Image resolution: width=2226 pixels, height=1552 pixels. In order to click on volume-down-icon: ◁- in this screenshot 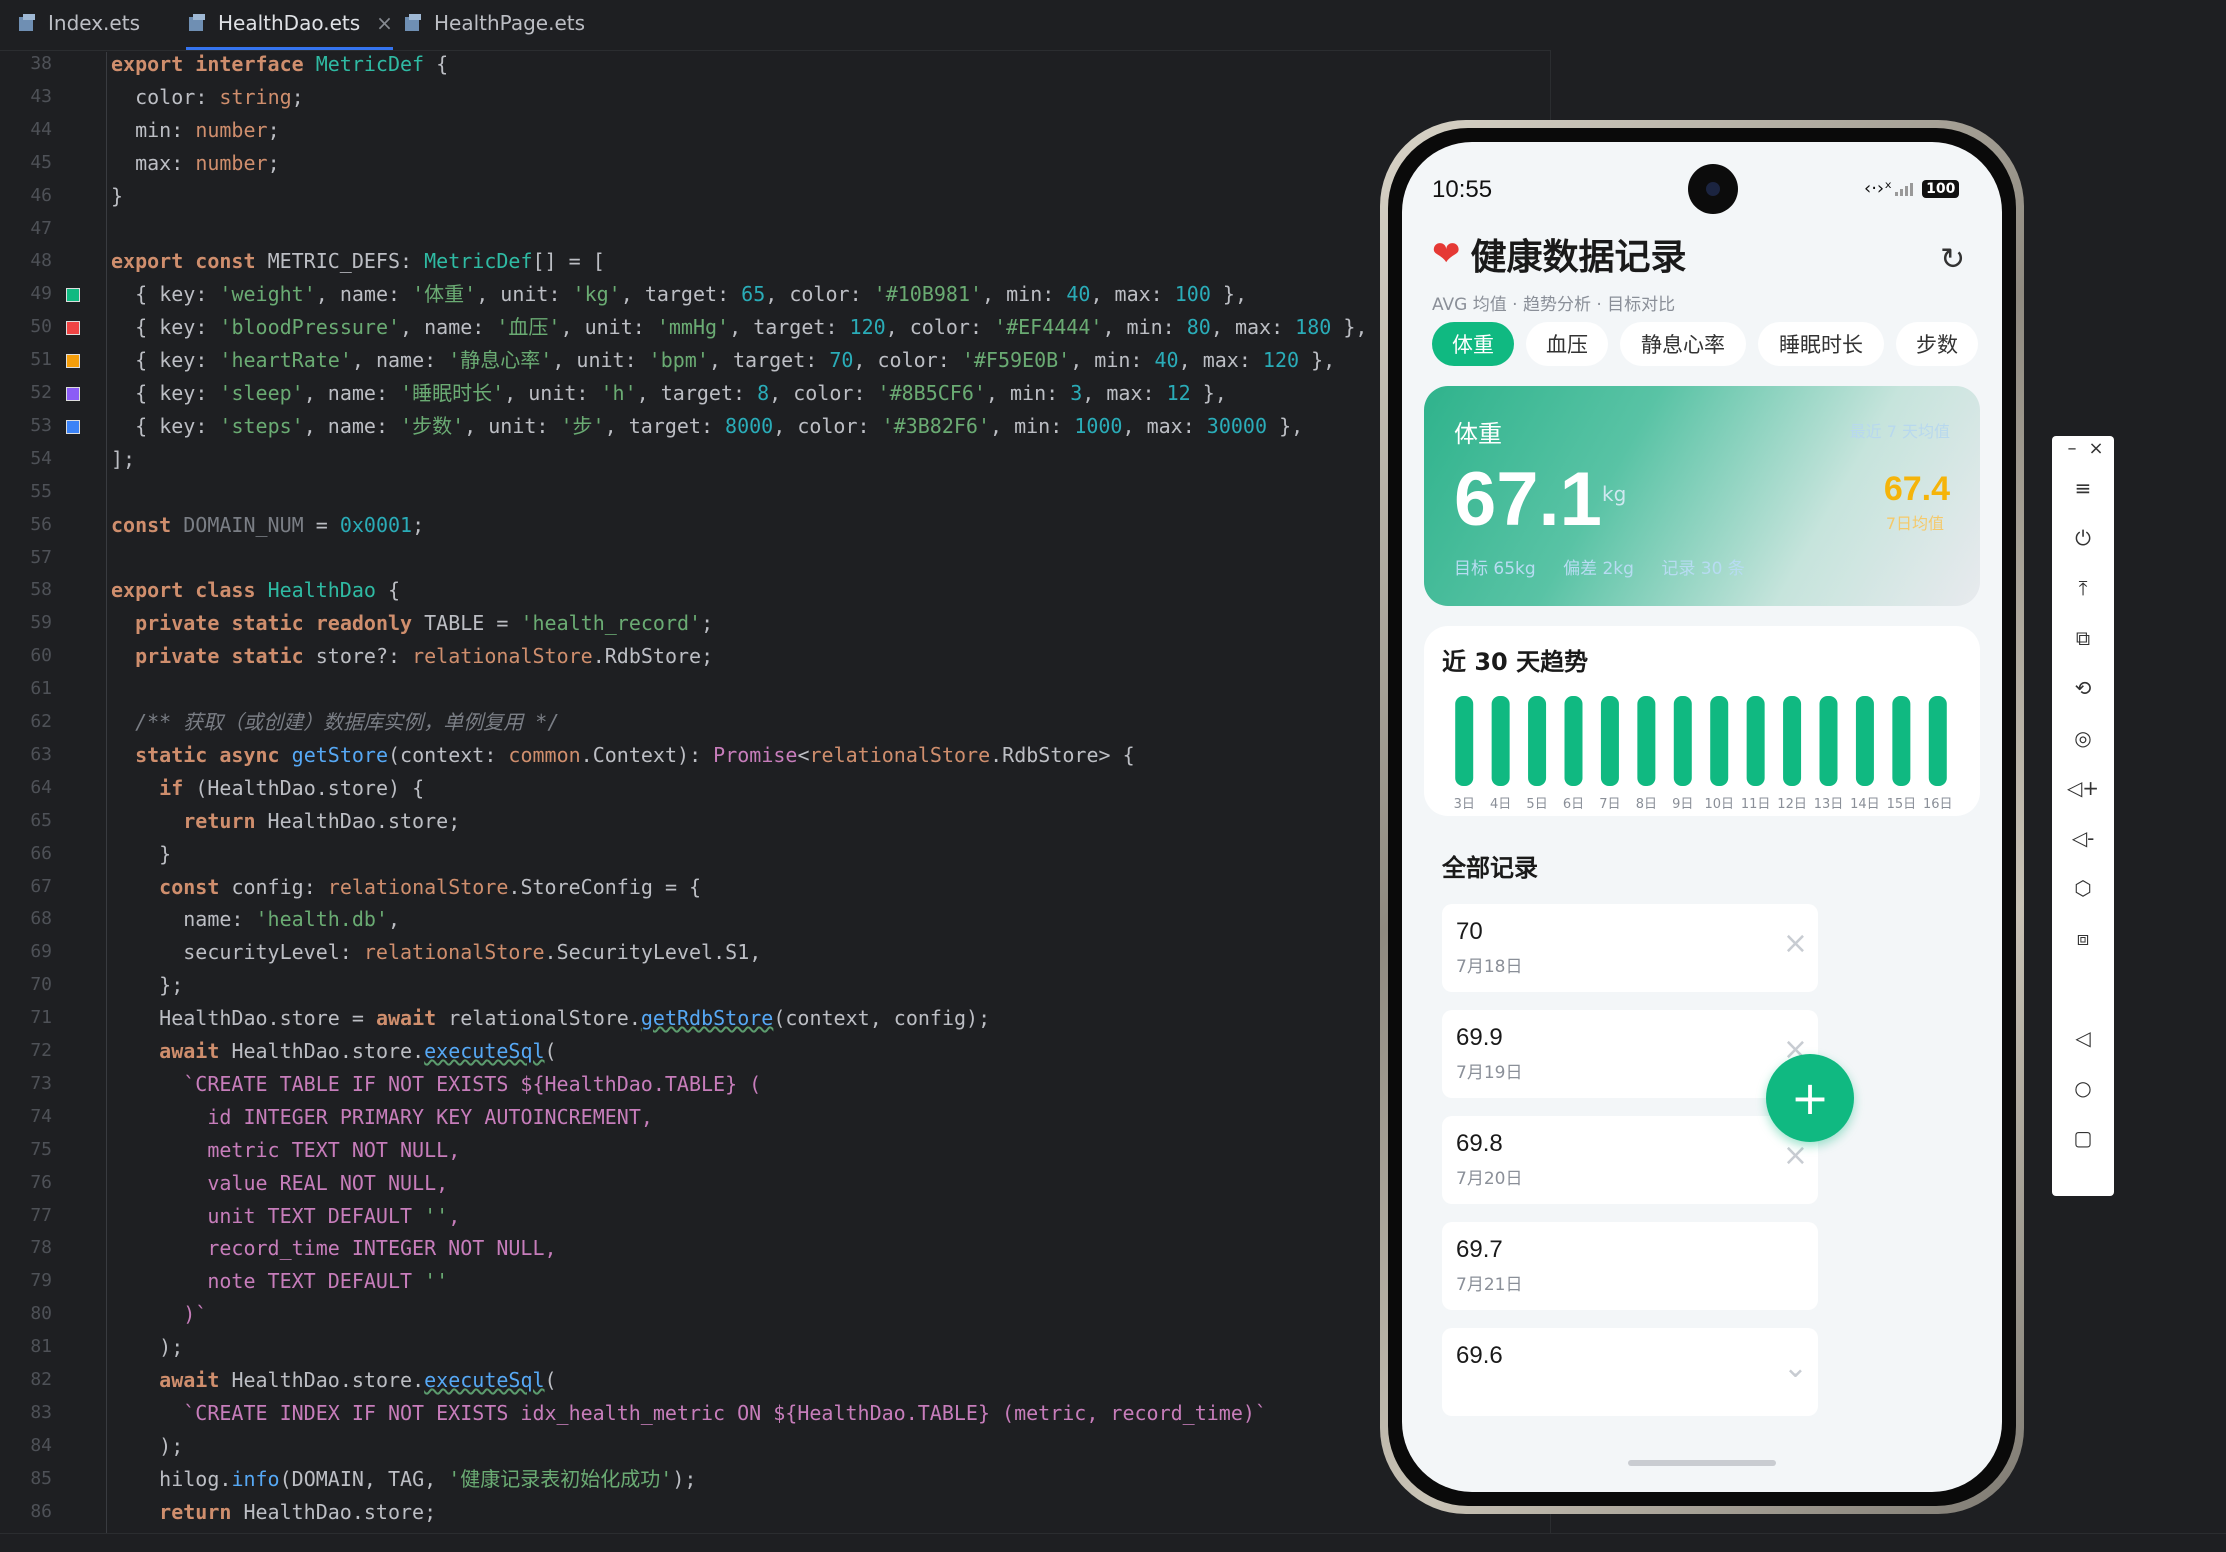, I will do `click(2083, 838)`.